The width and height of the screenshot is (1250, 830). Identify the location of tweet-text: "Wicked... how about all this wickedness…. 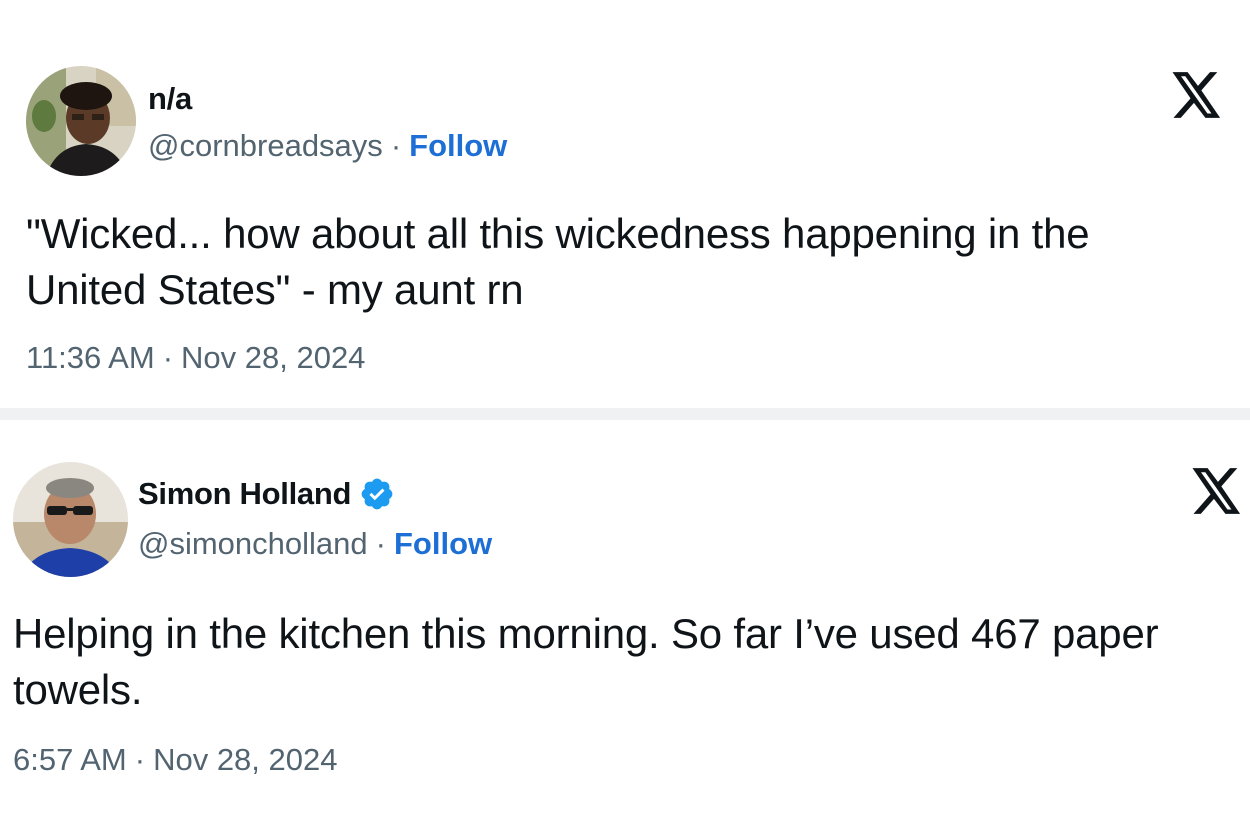
(558, 261).